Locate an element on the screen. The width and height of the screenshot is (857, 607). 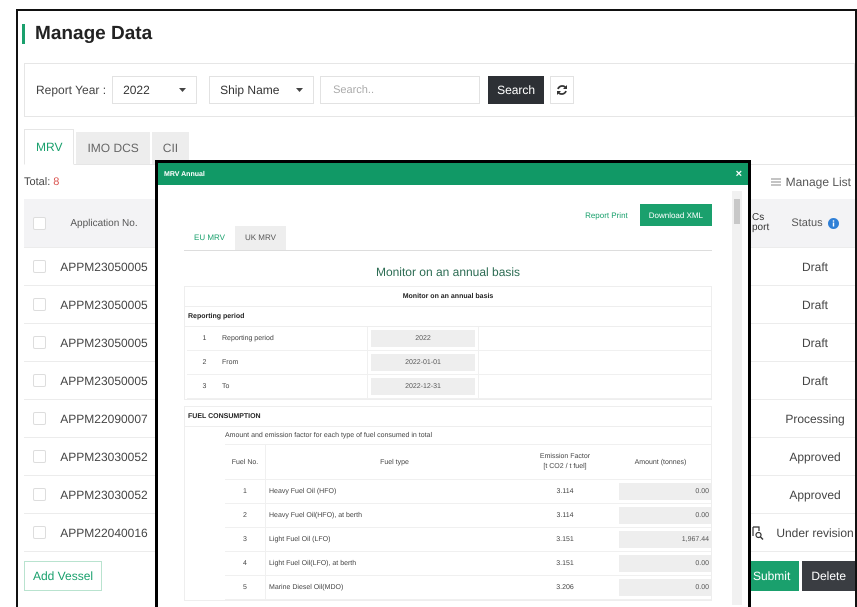
refresh-icon is located at coordinates (562, 90).